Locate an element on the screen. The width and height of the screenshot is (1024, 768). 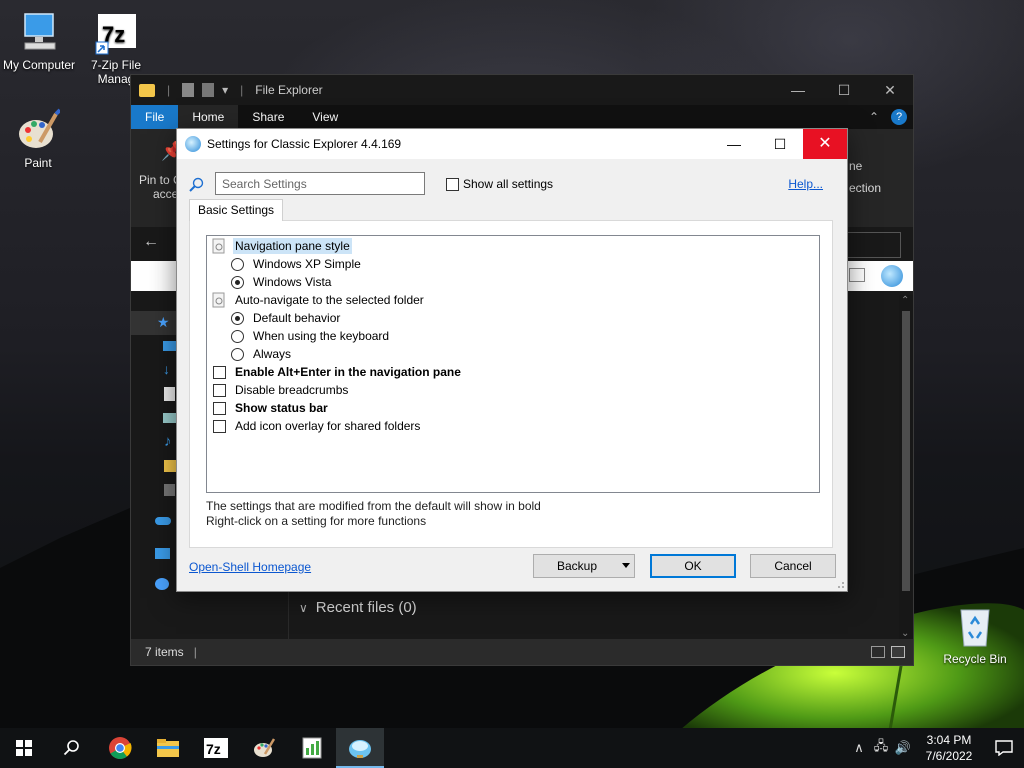
chevron-down-icon: ▾ is located at coordinates (225, 90).